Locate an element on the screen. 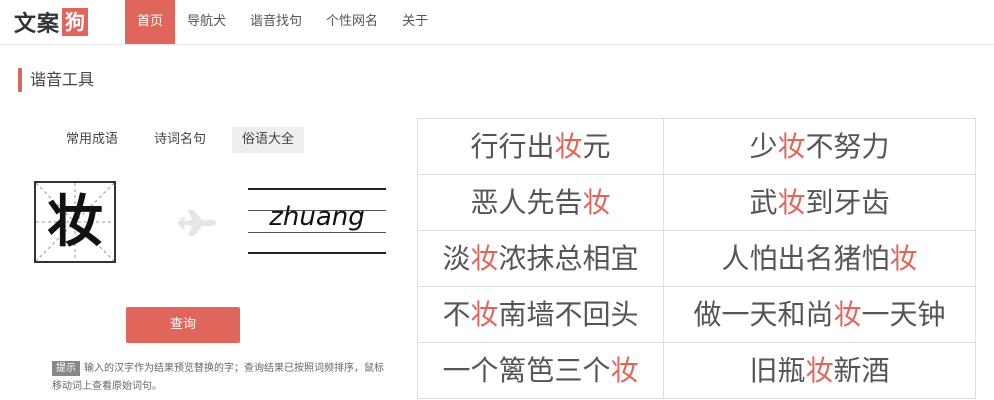 This screenshot has height=400, width=994. result-row: 行行出妆元 少妆不努力 is located at coordinates (697, 147).